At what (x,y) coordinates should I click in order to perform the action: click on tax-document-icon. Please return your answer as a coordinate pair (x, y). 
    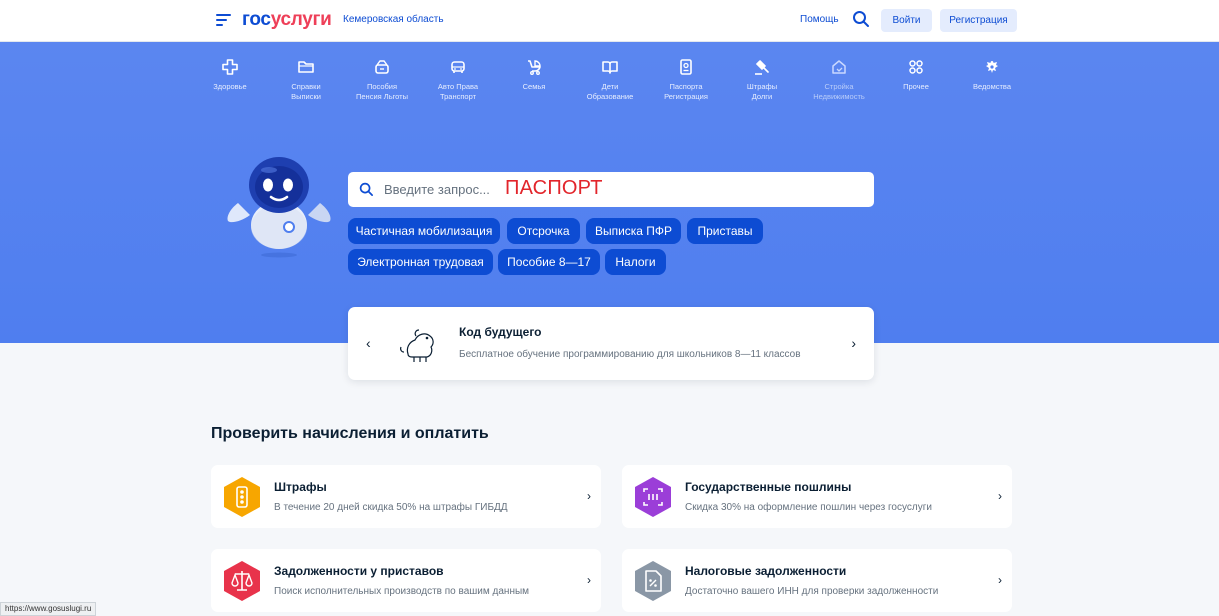
    Looking at the image, I should click on (653, 581).